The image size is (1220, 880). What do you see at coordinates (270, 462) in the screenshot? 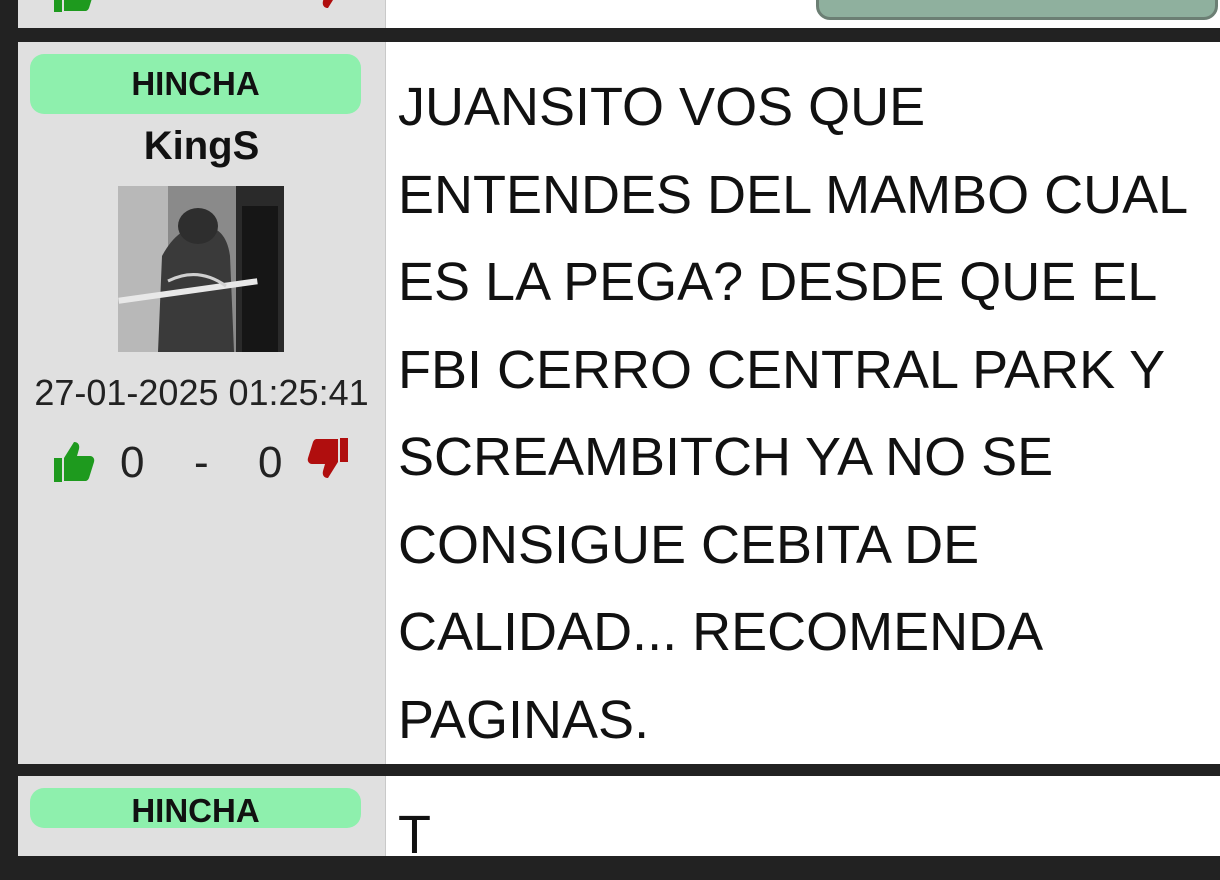
I see `downvote-count: 0` at bounding box center [270, 462].